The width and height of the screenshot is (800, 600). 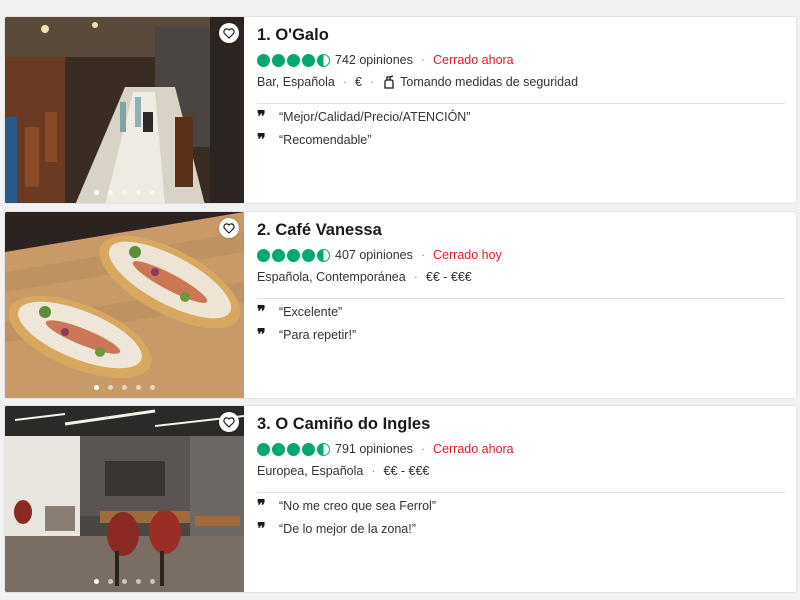 I want to click on cuisine-label: Europea, Española, so click(x=310, y=471).